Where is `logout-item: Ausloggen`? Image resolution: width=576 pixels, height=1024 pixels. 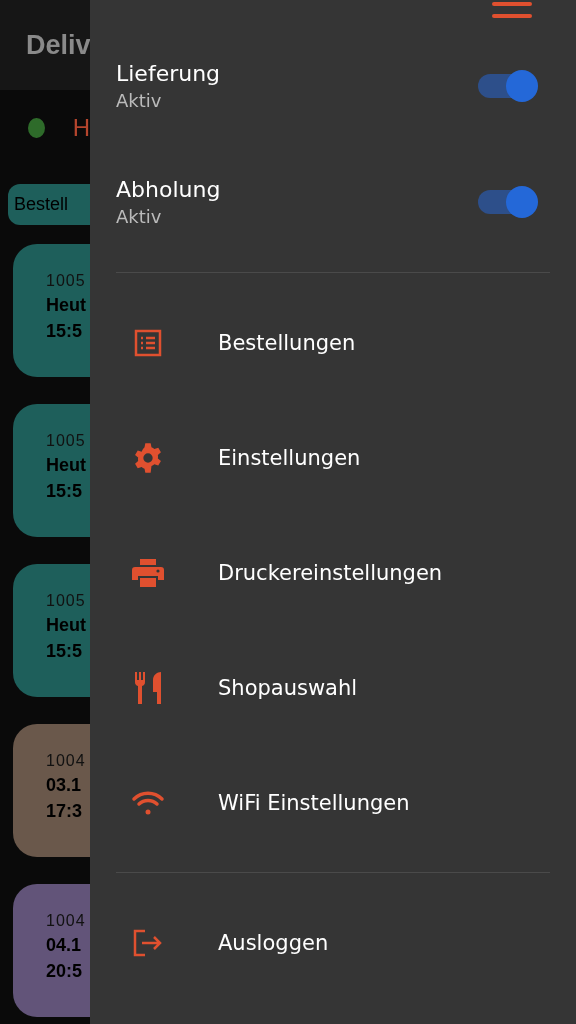
logout-item: Ausloggen is located at coordinates (333, 942).